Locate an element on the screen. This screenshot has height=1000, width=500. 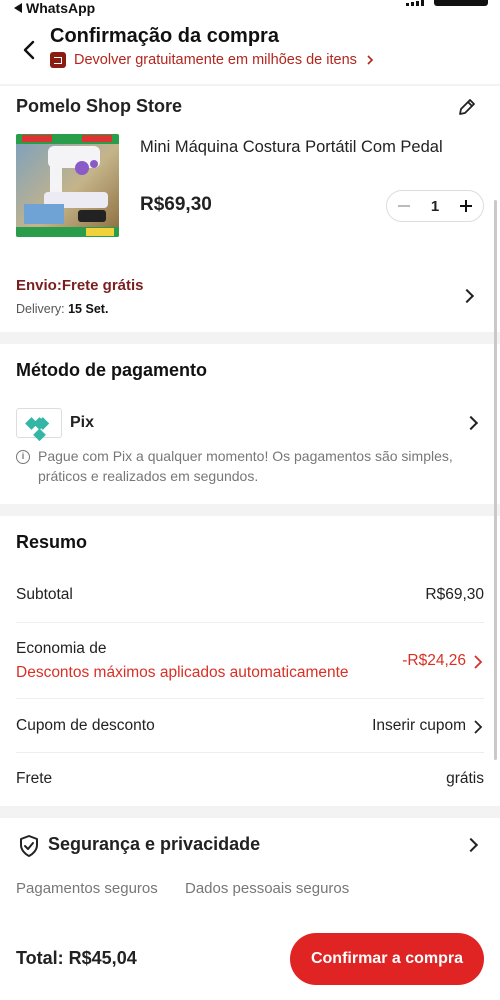
decrease-quantity-button is located at coordinates (404, 206).